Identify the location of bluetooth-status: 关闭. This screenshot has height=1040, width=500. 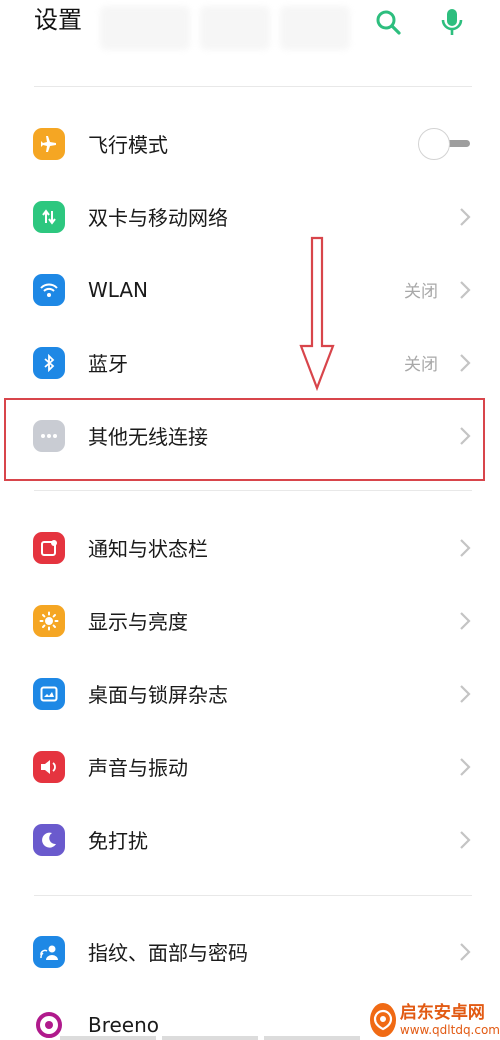
(421, 365).